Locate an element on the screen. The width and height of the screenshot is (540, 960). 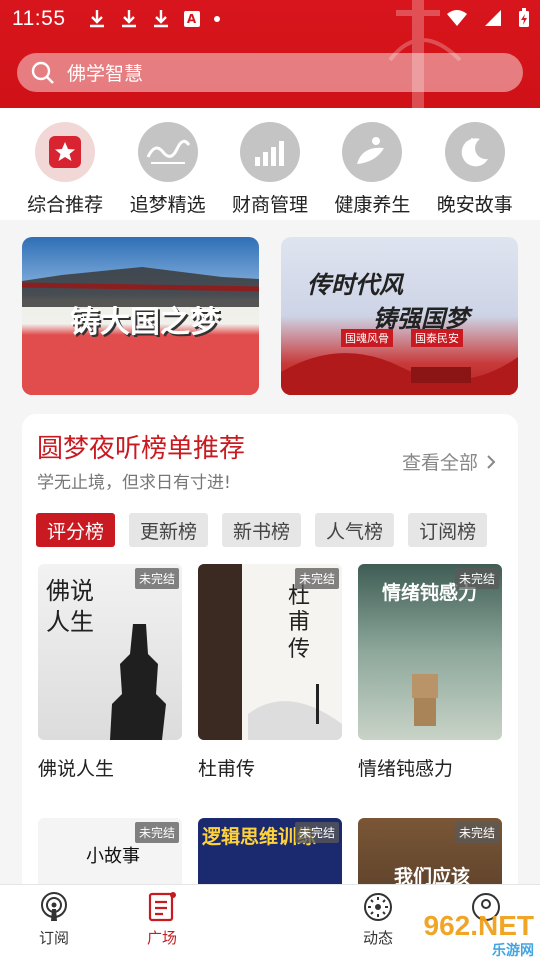
cover-title: 杜甫传 is located at coordinates (299, 623).